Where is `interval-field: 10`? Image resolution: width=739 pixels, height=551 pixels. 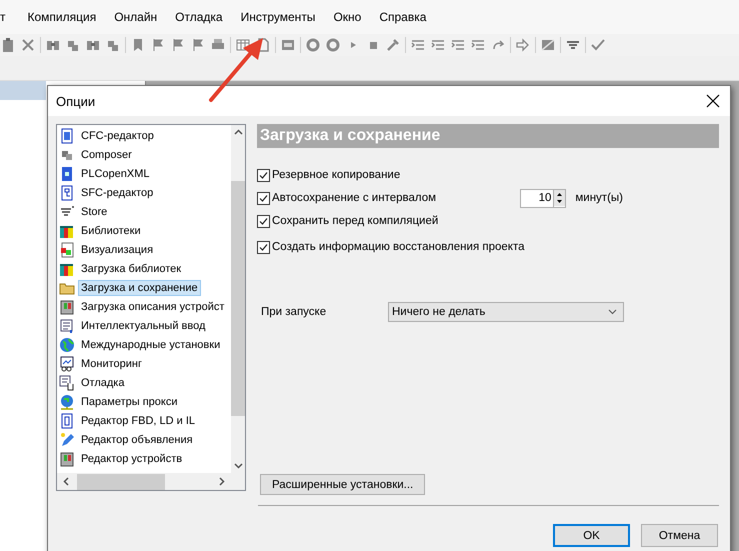 interval-field: 10 is located at coordinates (543, 198).